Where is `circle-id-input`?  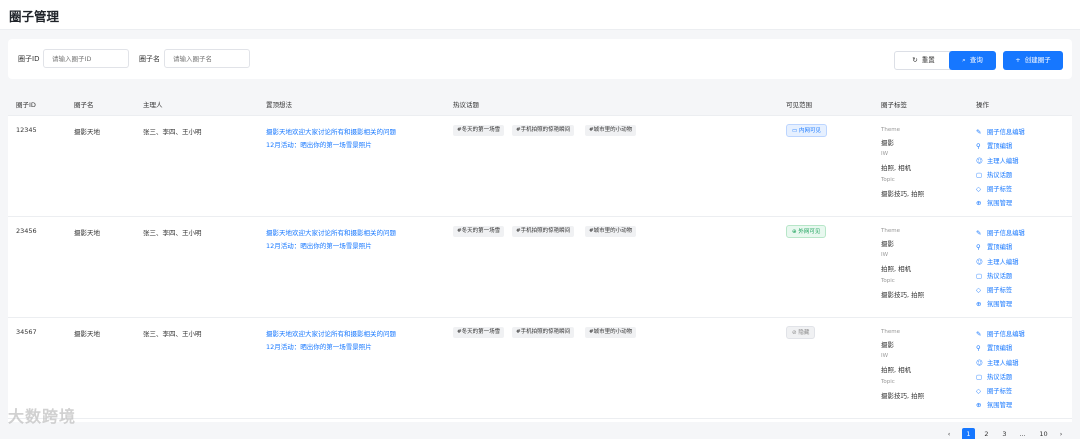
circle-id-input is located at coordinates (86, 58).